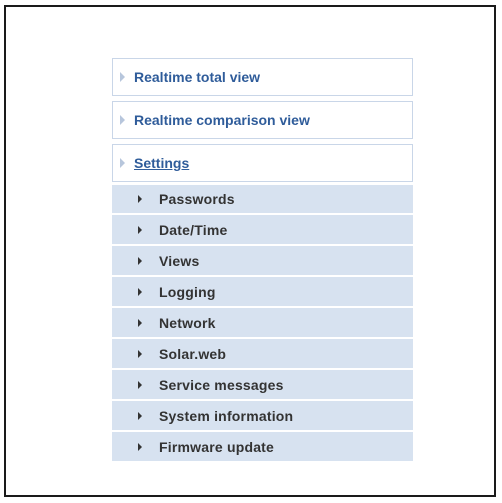 This screenshot has height=503, width=502. I want to click on menu-item-label: Realtime comparison view, so click(222, 120).